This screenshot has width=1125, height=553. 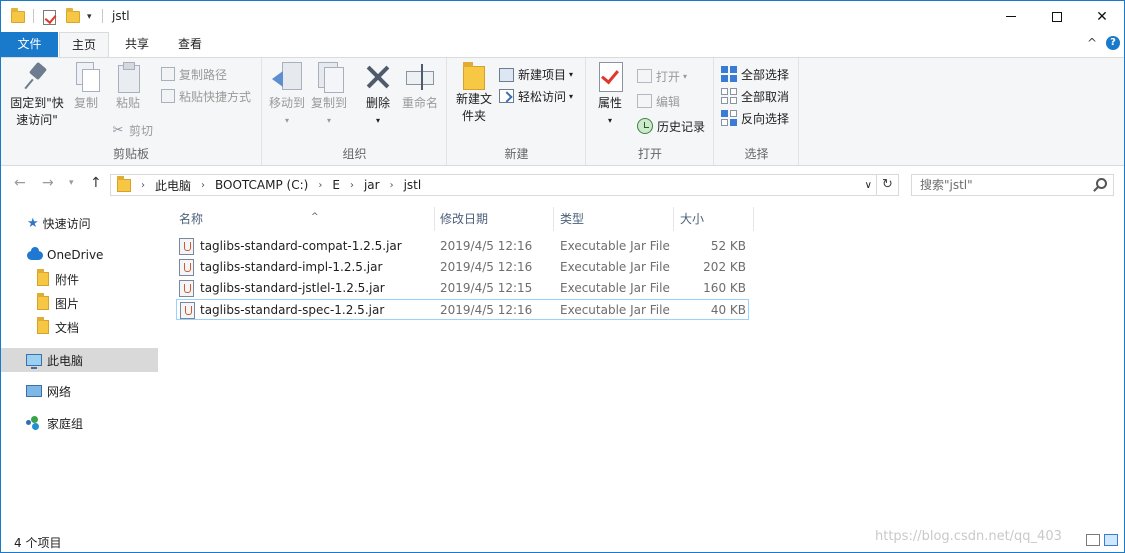 What do you see at coordinates (420, 77) in the screenshot?
I see `rename-icon` at bounding box center [420, 77].